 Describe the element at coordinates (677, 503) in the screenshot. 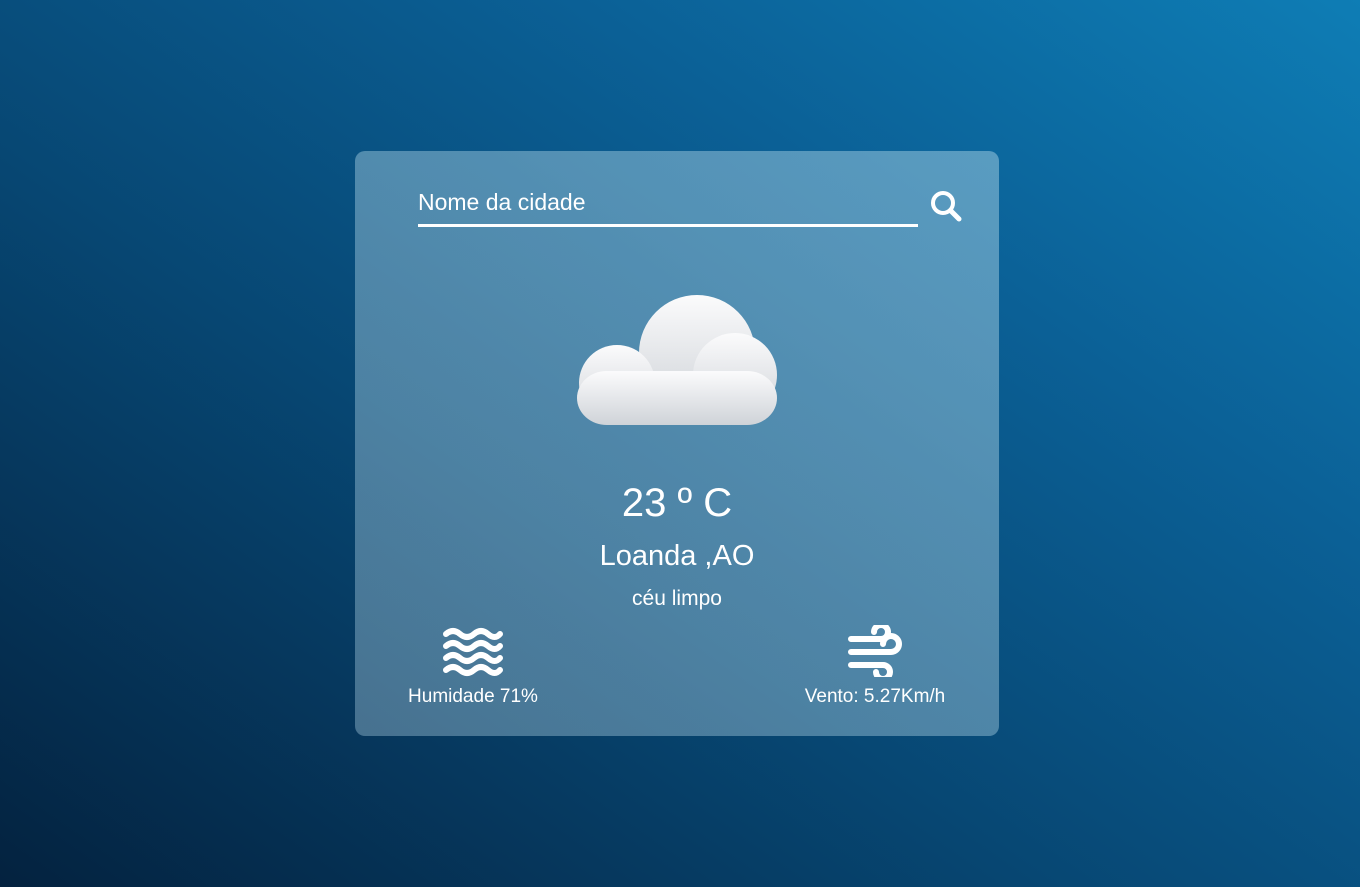

I see `temperature: 23 º C` at that location.